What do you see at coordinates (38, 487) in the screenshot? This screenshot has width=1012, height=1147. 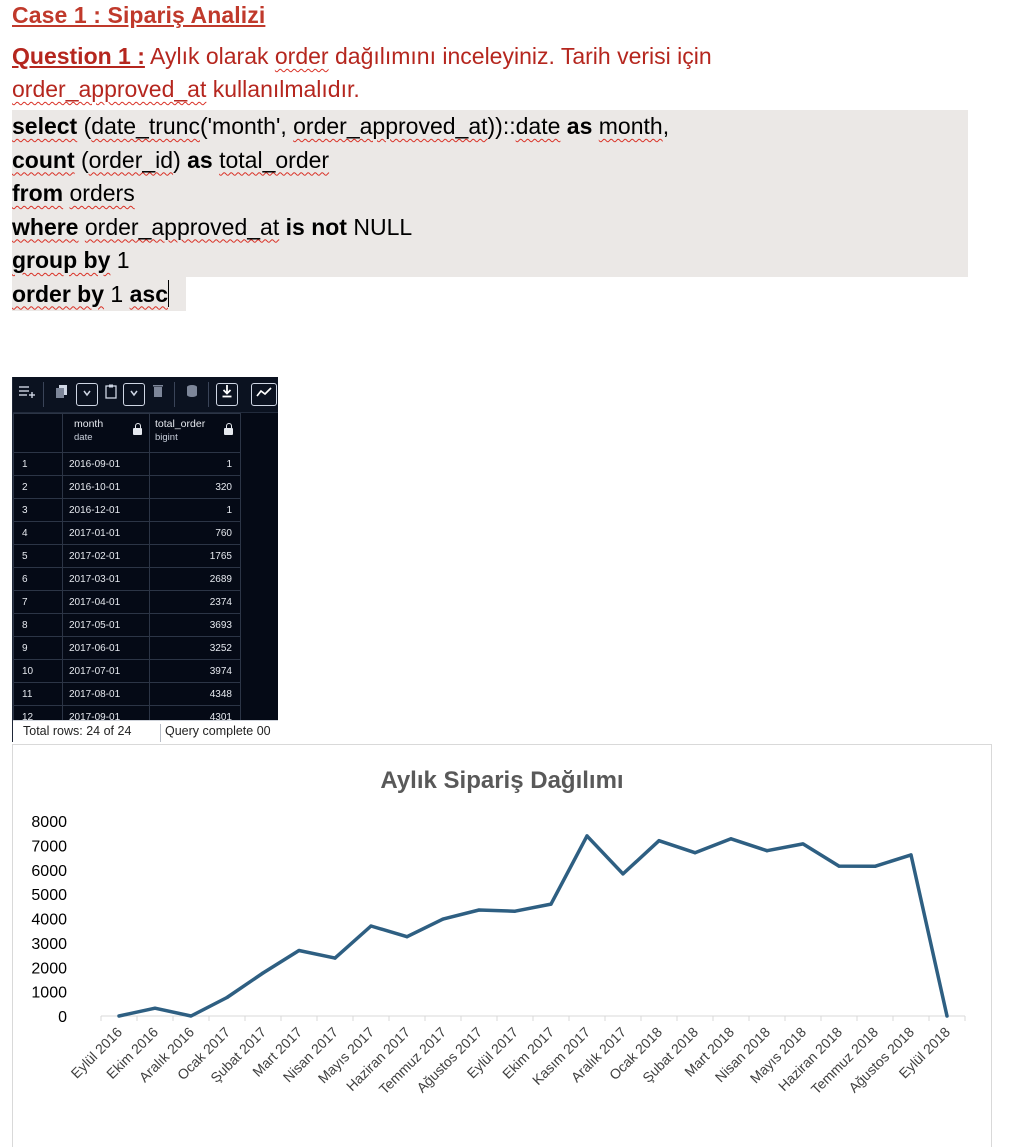 I see `row-number: 2` at bounding box center [38, 487].